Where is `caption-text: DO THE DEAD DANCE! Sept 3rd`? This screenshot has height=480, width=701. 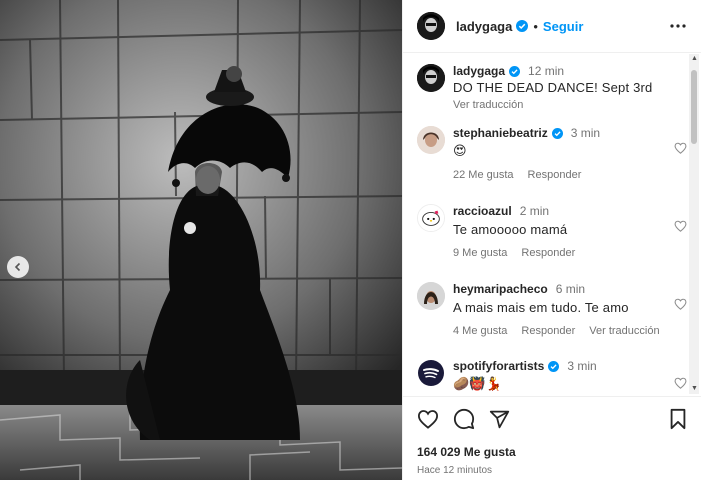 caption-text: DO THE DEAD DANCE! Sept 3rd is located at coordinates (553, 87).